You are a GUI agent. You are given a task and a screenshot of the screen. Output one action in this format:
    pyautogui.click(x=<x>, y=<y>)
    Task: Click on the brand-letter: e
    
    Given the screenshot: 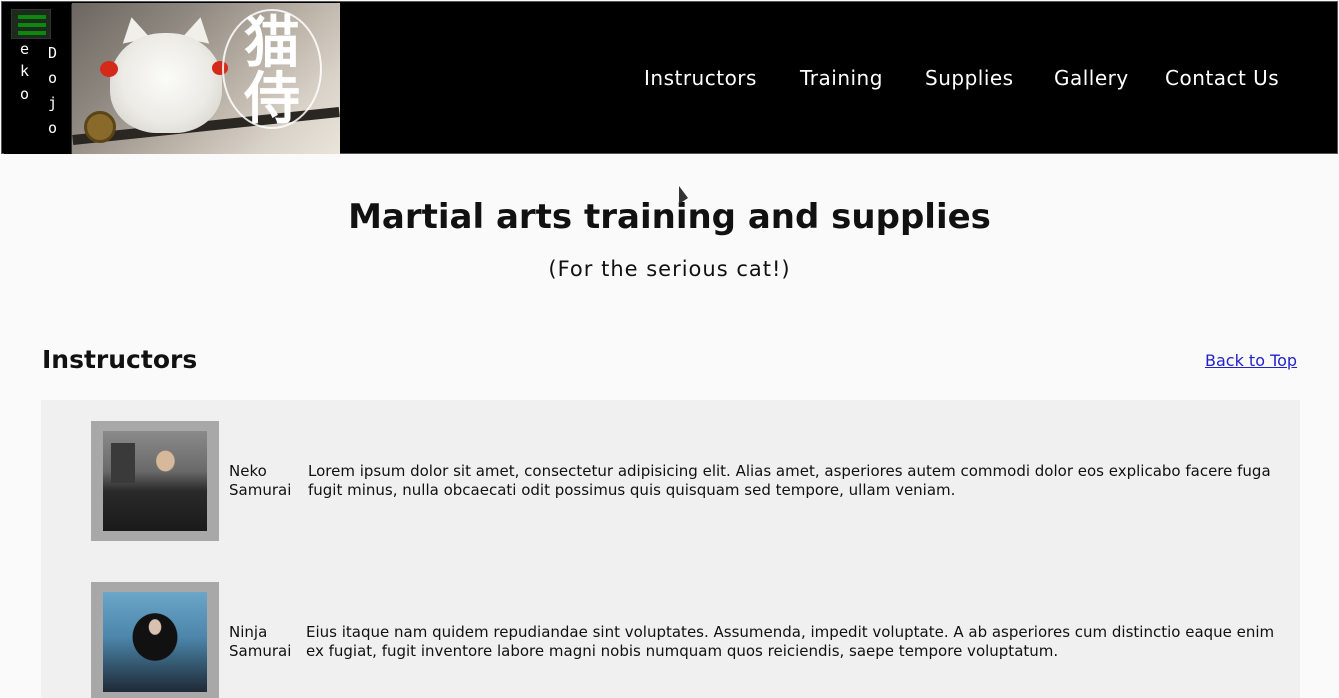 What is the action you would take?
    pyautogui.click(x=25, y=49)
    